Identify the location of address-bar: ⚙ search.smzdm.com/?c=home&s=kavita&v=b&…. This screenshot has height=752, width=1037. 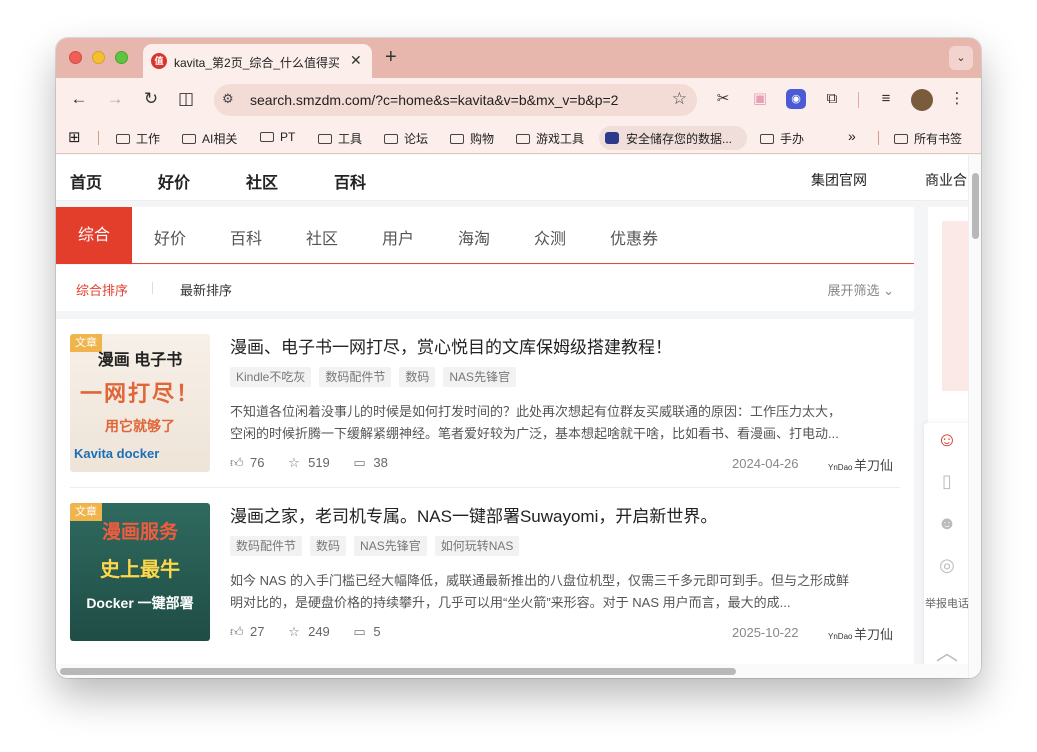
(455, 100).